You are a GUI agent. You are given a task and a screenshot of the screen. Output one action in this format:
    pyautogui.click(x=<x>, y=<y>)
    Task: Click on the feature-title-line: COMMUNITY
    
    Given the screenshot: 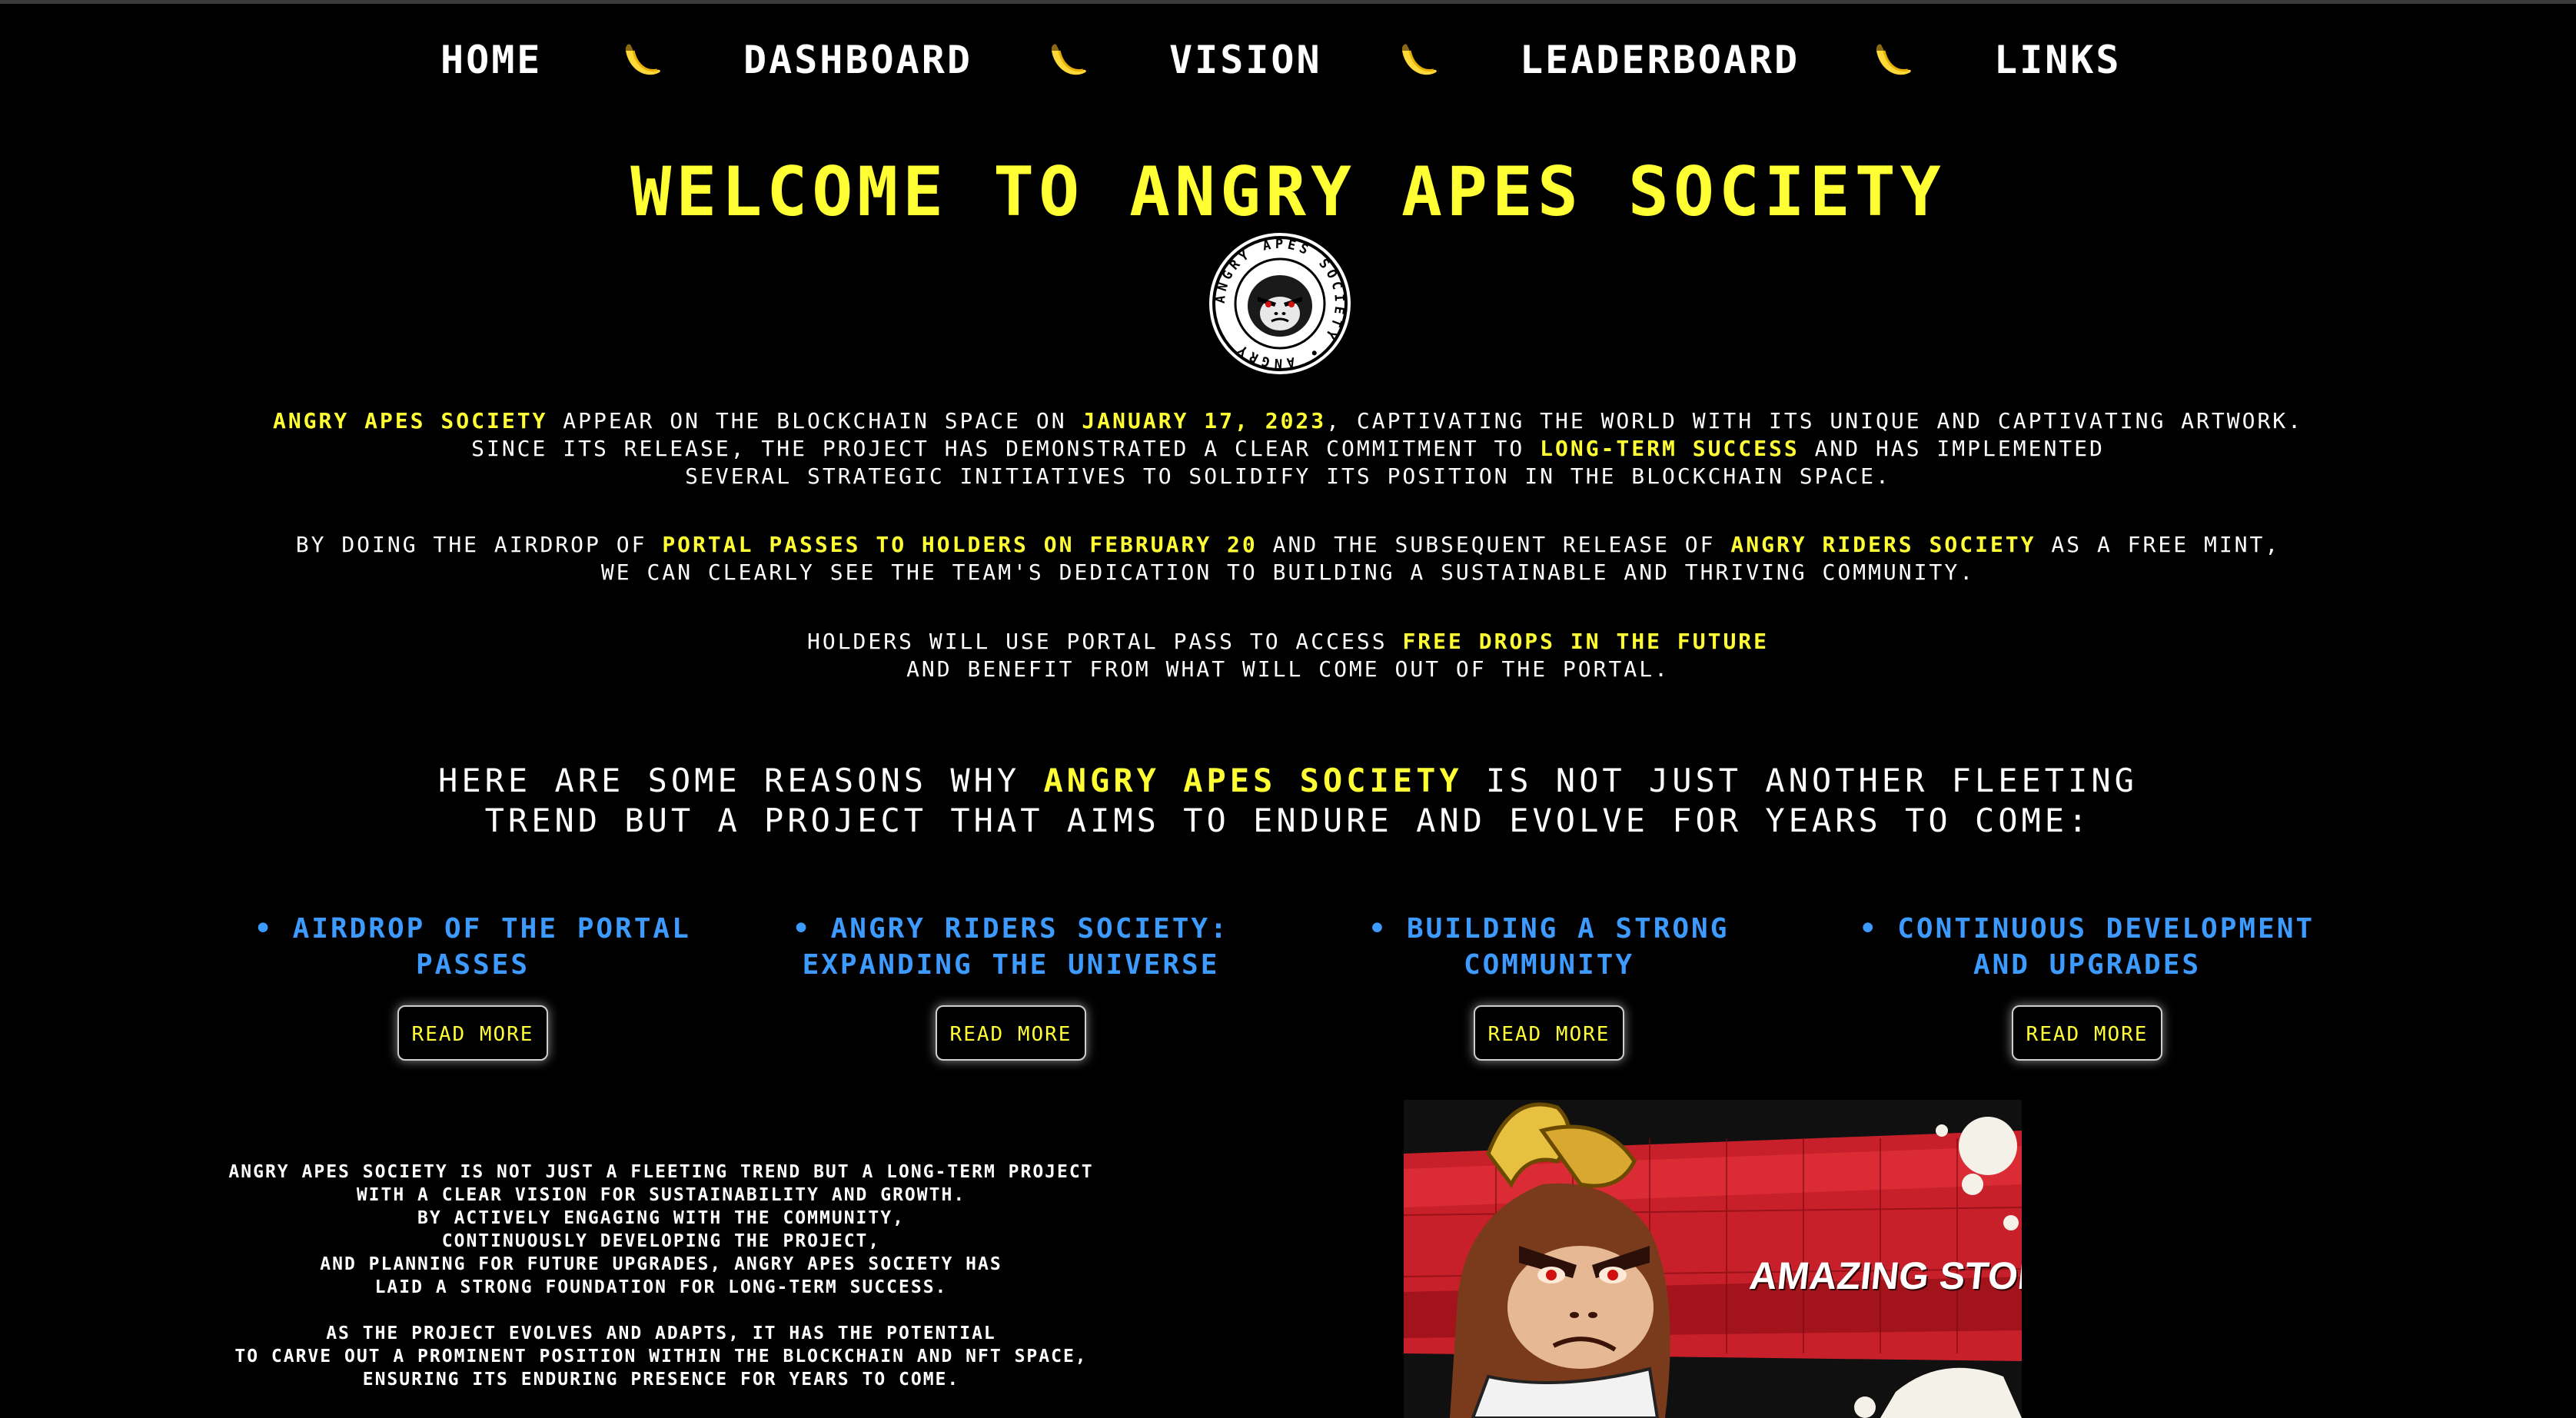 What is the action you would take?
    pyautogui.click(x=1549, y=965)
    